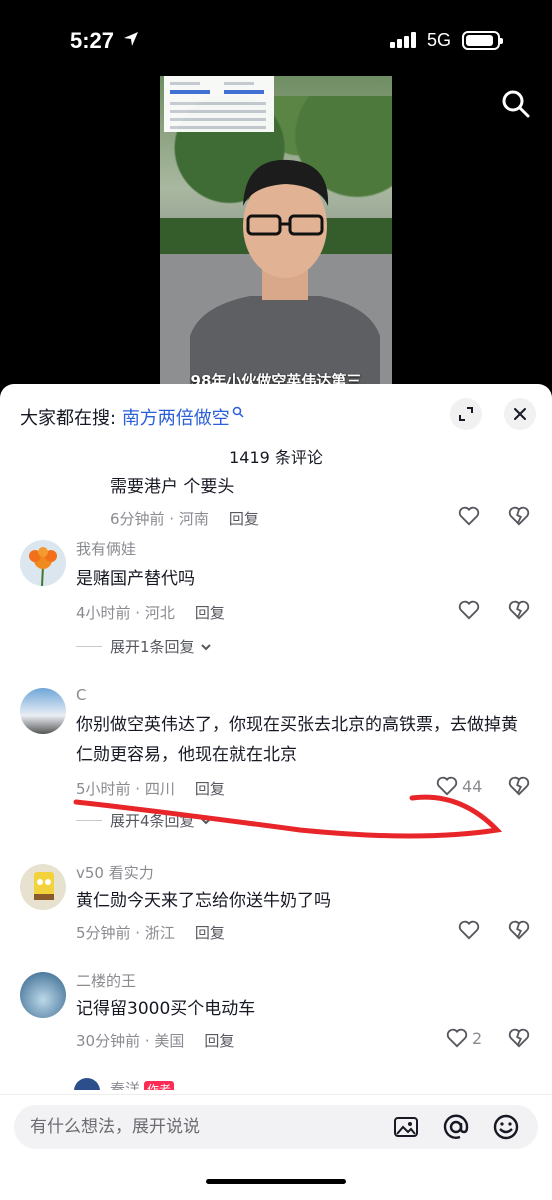 The height and width of the screenshot is (1200, 552). I want to click on comment-meta: 6分钟前 · 河南 回复, so click(184, 518).